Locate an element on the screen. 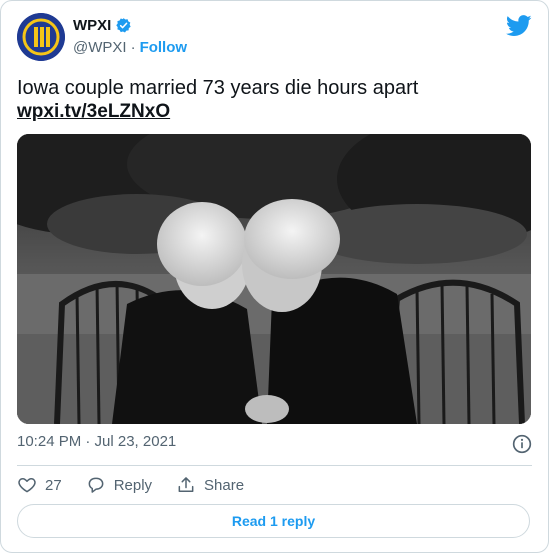  follow-button: Follow is located at coordinates (164, 47).